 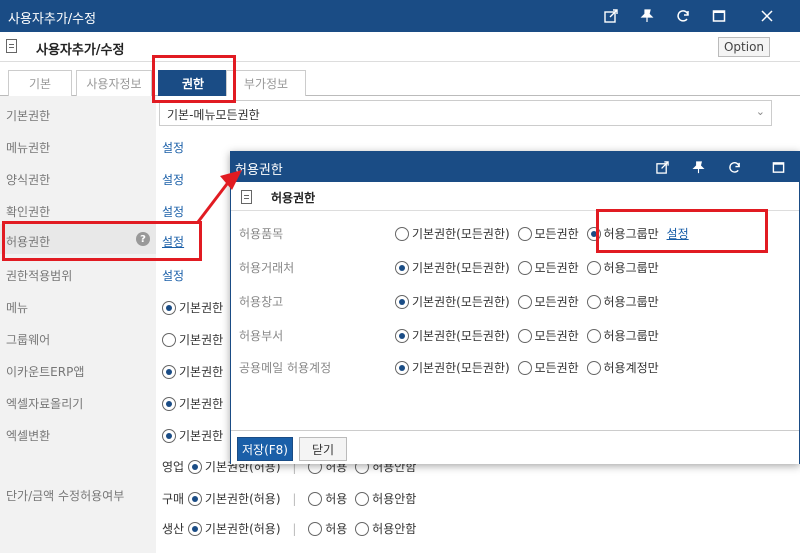 What do you see at coordinates (52, 19) in the screenshot?
I see `window-title: 사용자추가/수정` at bounding box center [52, 19].